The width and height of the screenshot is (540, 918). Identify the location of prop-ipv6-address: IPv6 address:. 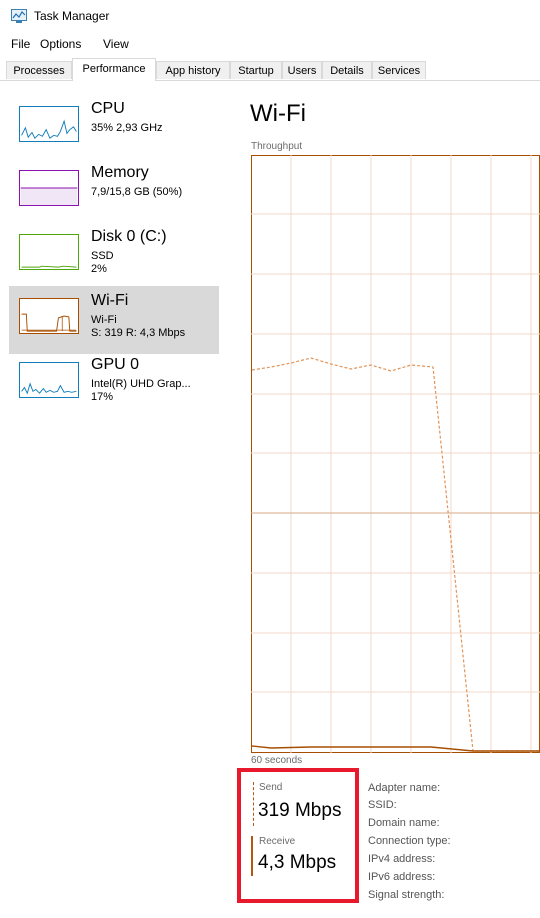
(402, 877).